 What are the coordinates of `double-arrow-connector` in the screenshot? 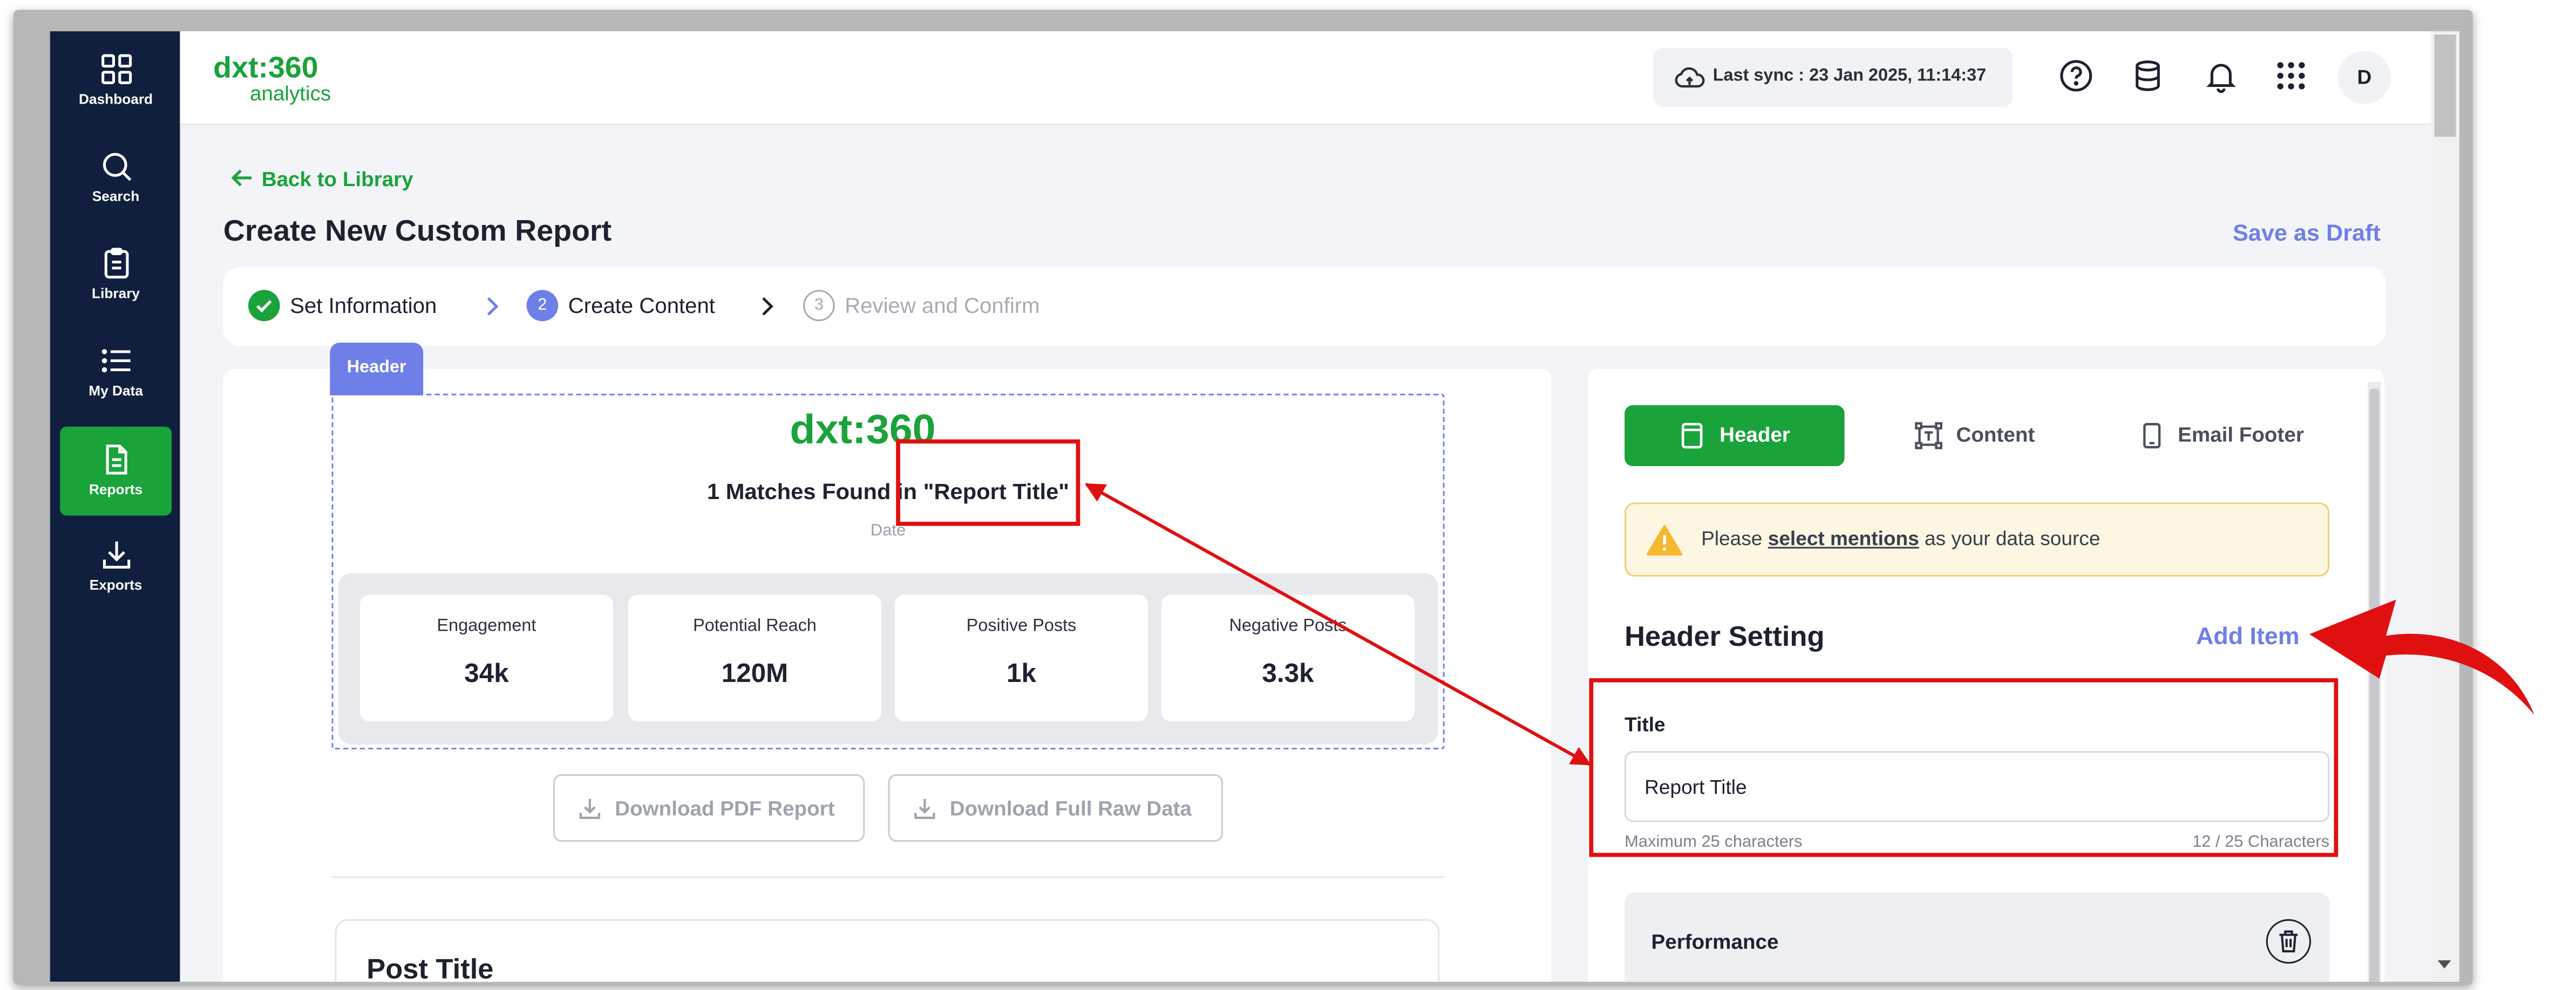 It's located at (1338, 624).